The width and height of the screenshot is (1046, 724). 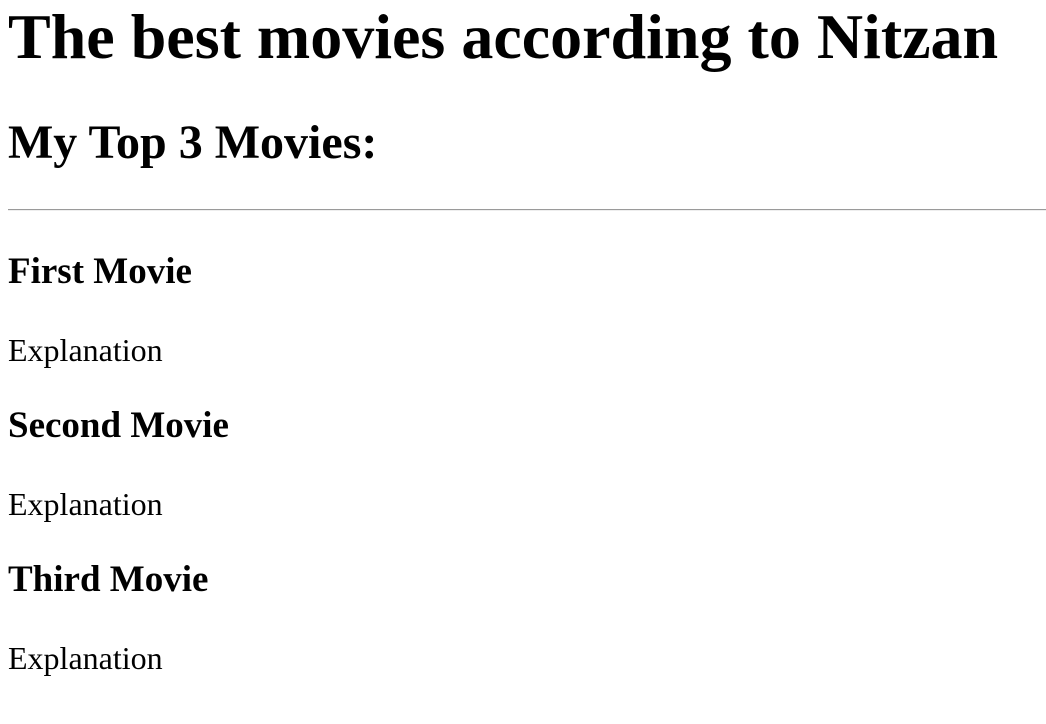 What do you see at coordinates (100, 271) in the screenshot?
I see `movie-title: First Movie` at bounding box center [100, 271].